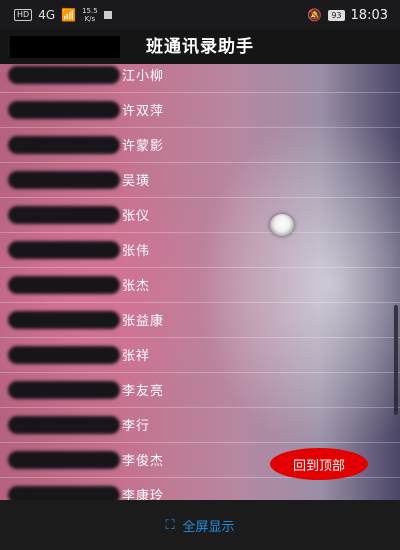  I want to click on contact-name: 江小柳, so click(143, 76).